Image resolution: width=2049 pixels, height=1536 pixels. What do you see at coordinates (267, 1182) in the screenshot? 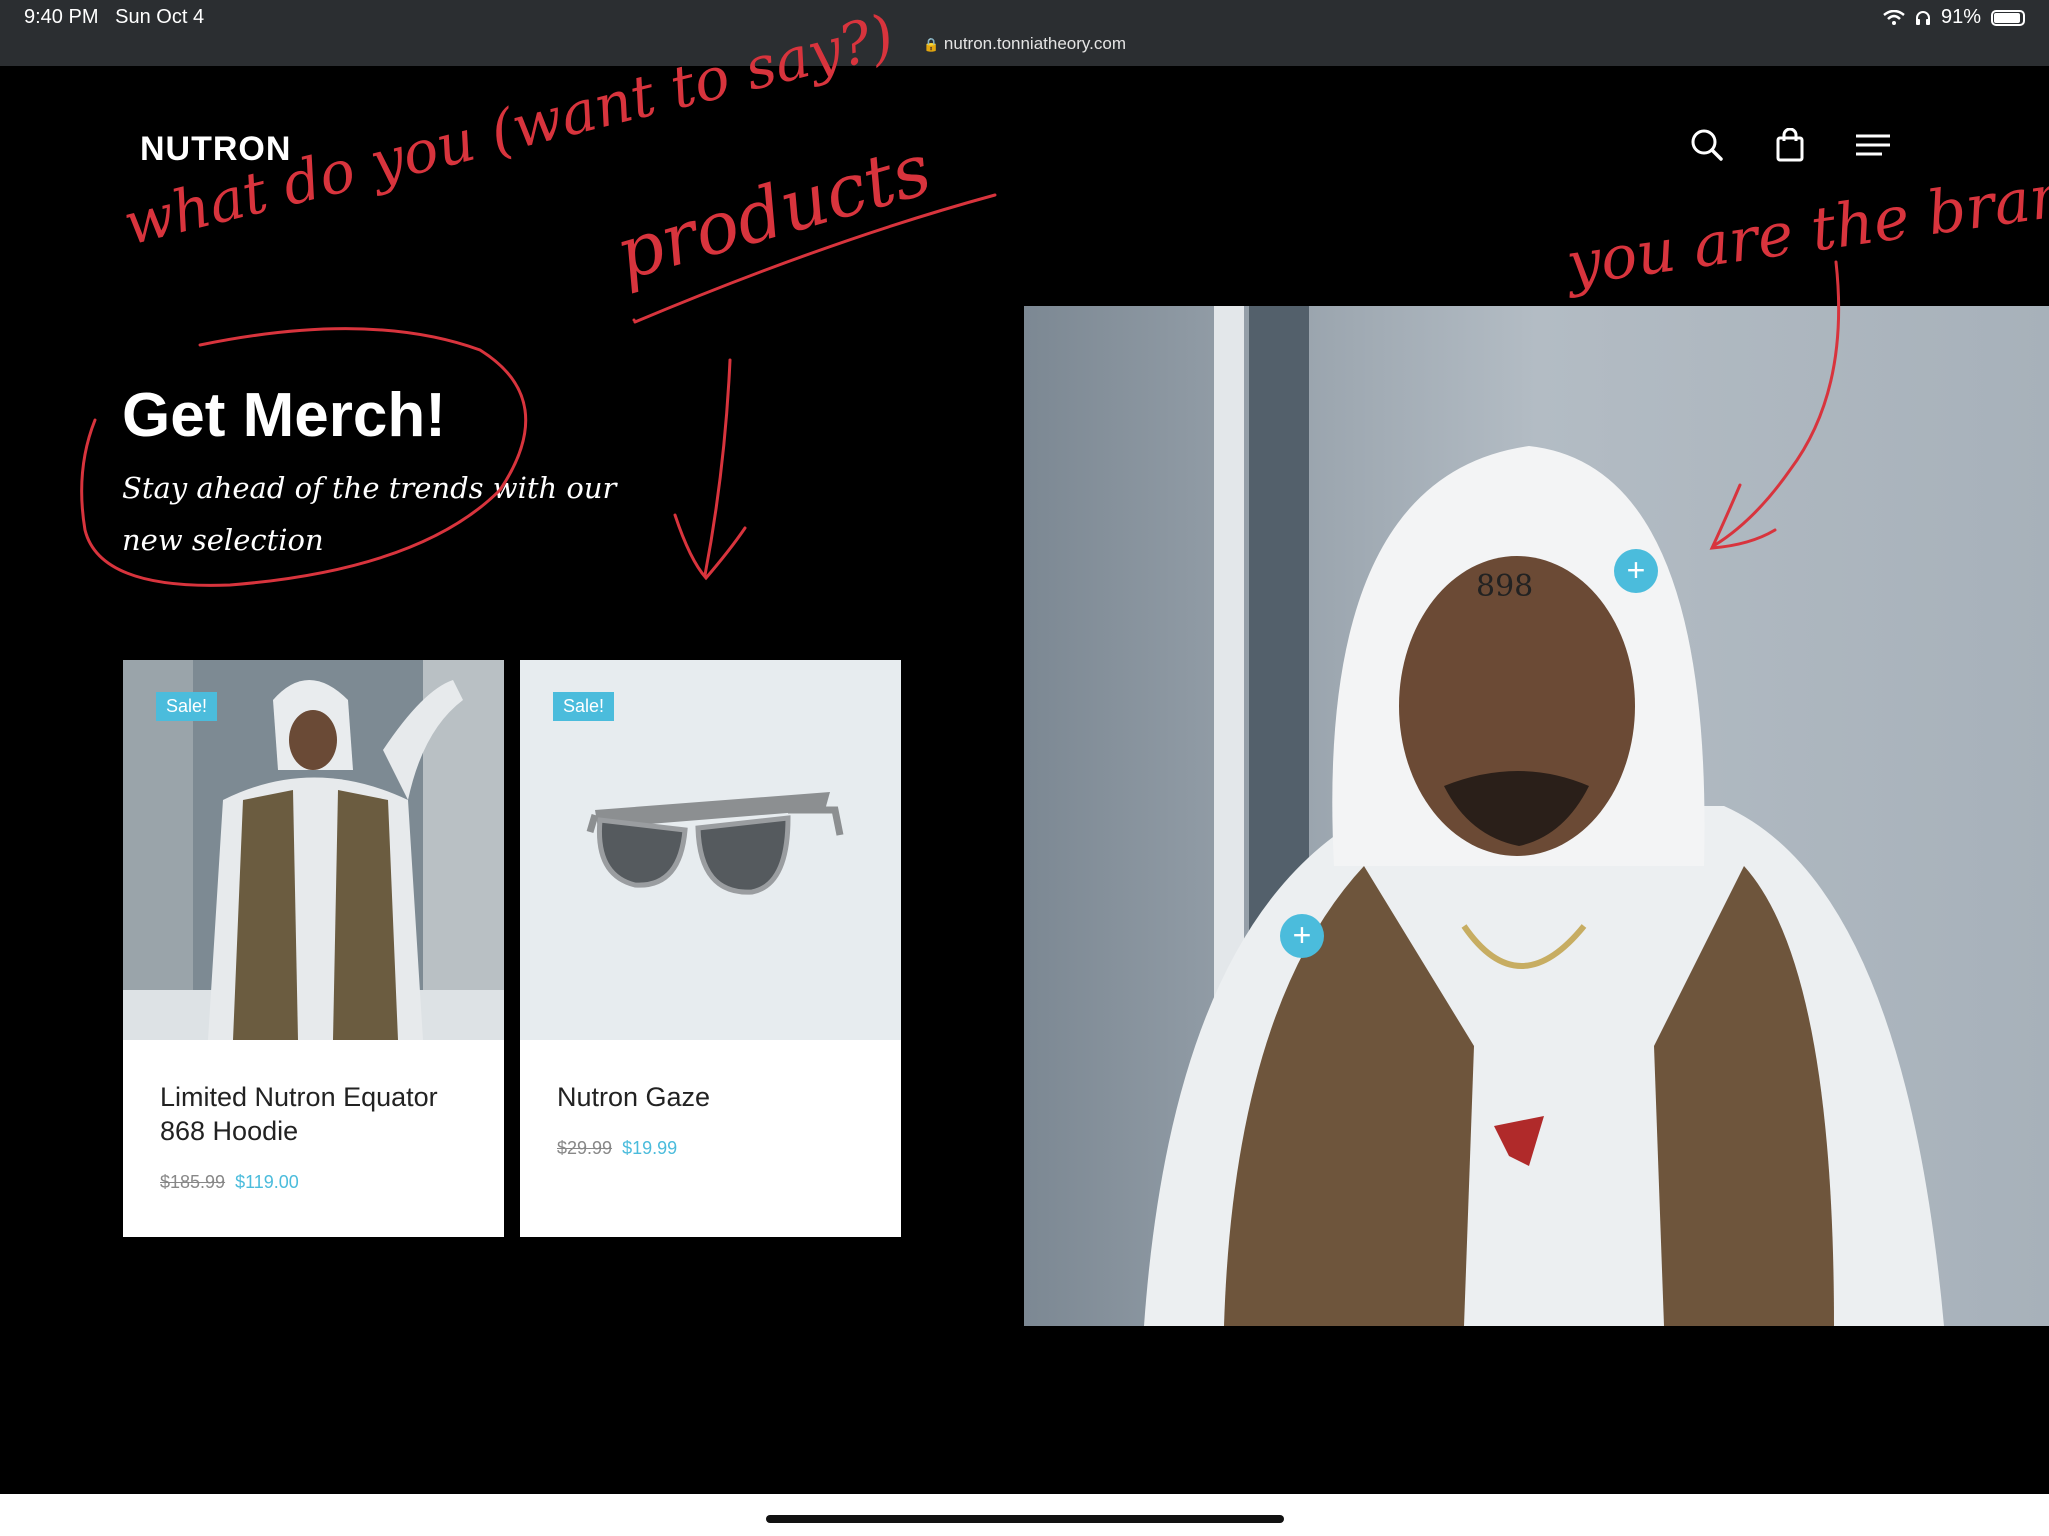
I see `sale-price: $119.00` at bounding box center [267, 1182].